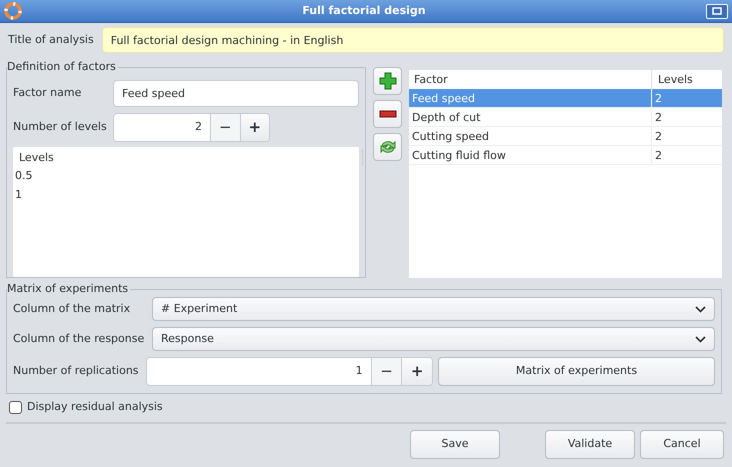  I want to click on refresh-icon, so click(387, 147).